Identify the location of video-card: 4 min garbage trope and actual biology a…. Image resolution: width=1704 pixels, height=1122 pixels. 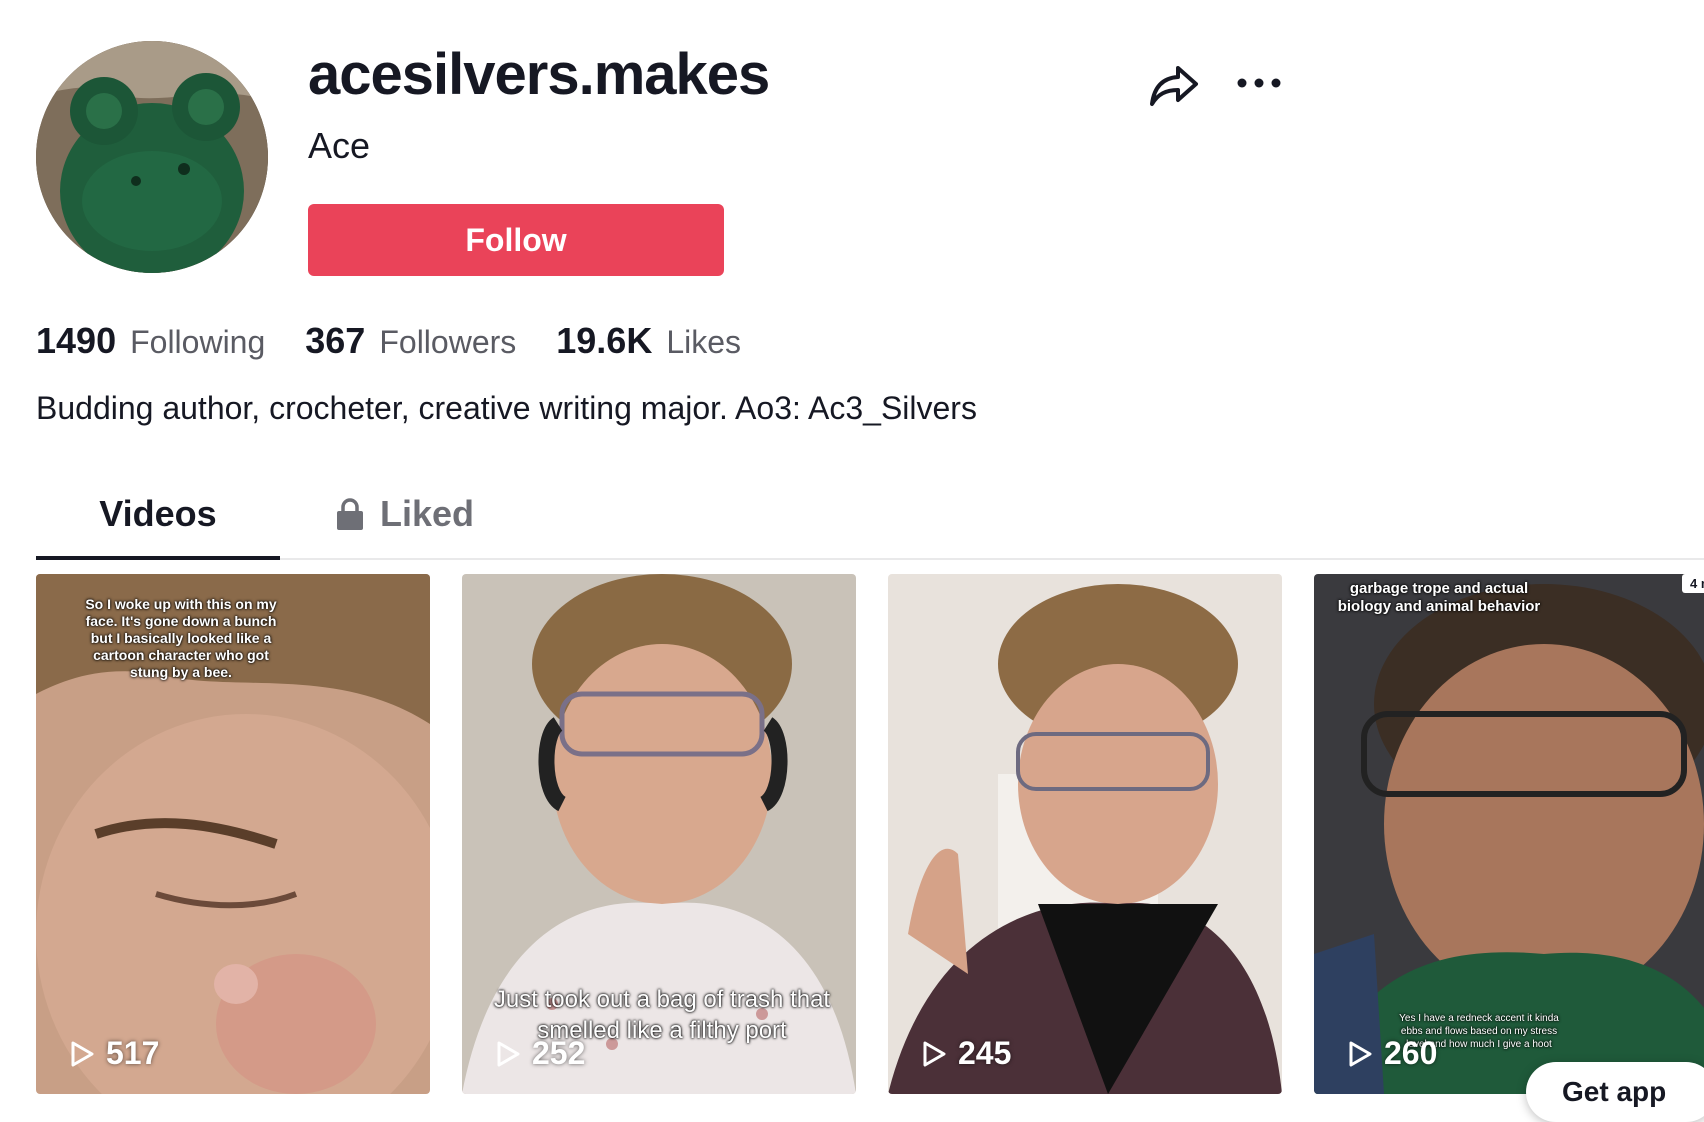
(1509, 834).